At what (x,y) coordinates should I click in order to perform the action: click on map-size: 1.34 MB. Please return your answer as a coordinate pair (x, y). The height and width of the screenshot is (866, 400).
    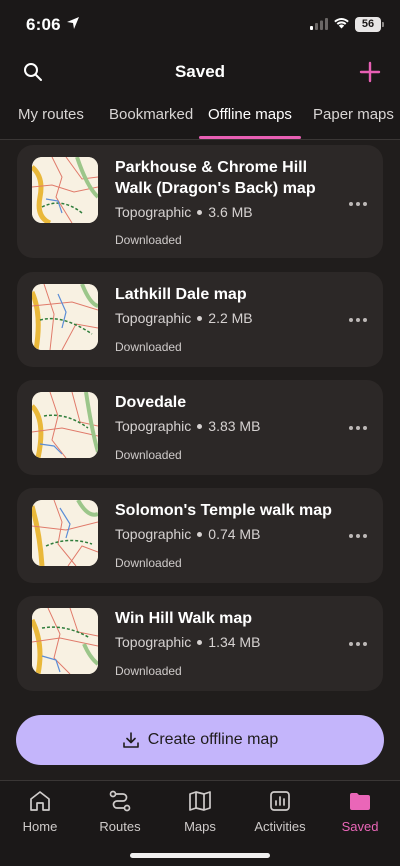
    Looking at the image, I should click on (234, 642).